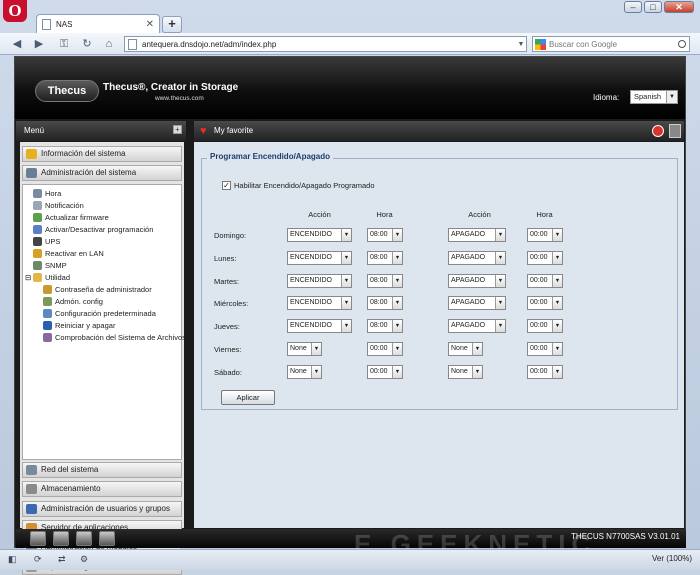 This screenshot has width=700, height=575. I want to click on fan-icon, so click(84, 538).